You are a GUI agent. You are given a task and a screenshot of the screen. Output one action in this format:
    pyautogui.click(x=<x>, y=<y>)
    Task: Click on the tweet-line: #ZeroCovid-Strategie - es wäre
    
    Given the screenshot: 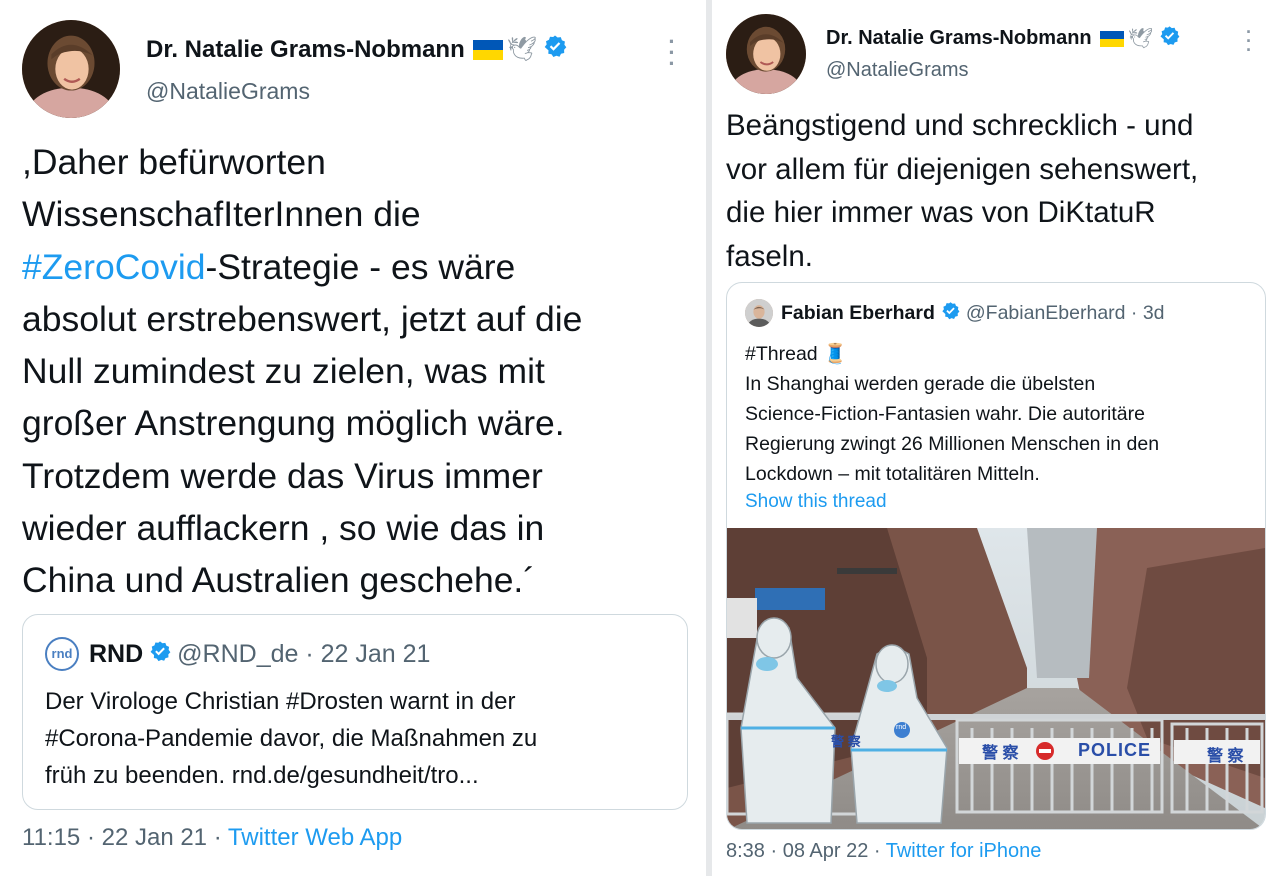 What is the action you would take?
    pyautogui.click(x=358, y=267)
    